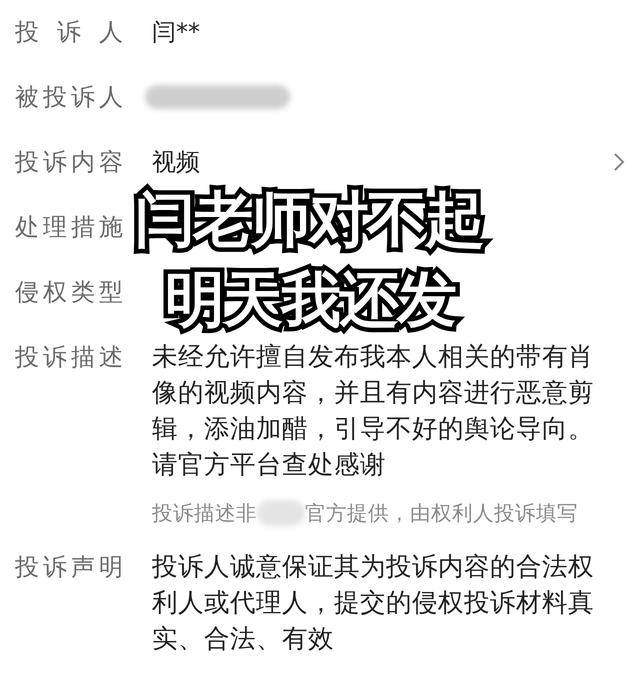 Image resolution: width=640 pixels, height=676 pixels. Describe the element at coordinates (619, 162) in the screenshot. I see `chevron-icon` at that location.